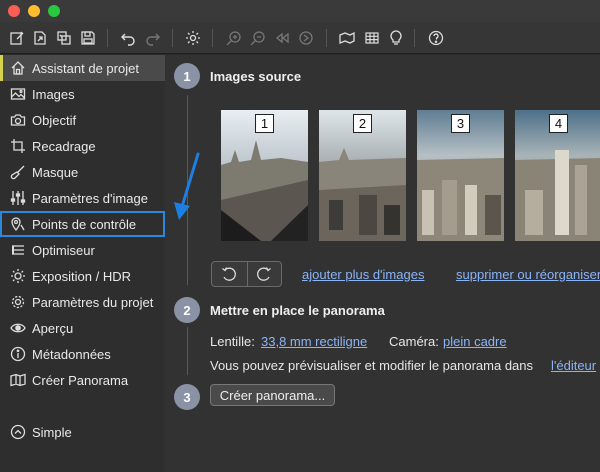 The width and height of the screenshot is (600, 472). I want to click on sidebar-item-label: Points de contrôle, so click(84, 224).